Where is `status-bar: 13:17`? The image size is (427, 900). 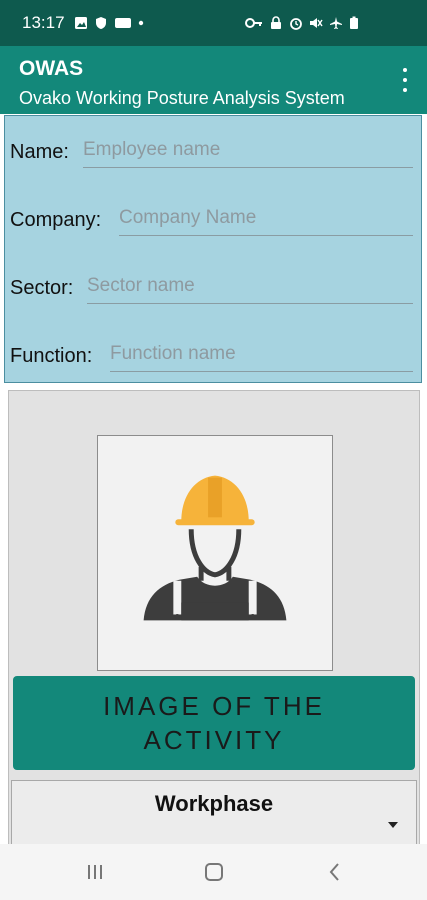
status-bar: 13:17 is located at coordinates (213, 23).